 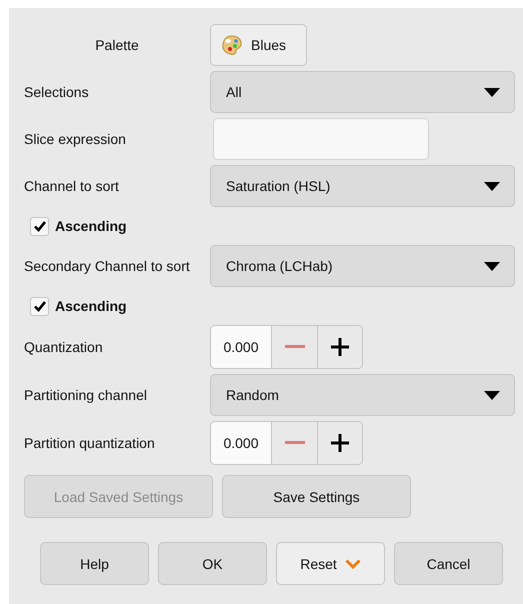 What do you see at coordinates (94, 563) in the screenshot?
I see `dialog-button: Help` at bounding box center [94, 563].